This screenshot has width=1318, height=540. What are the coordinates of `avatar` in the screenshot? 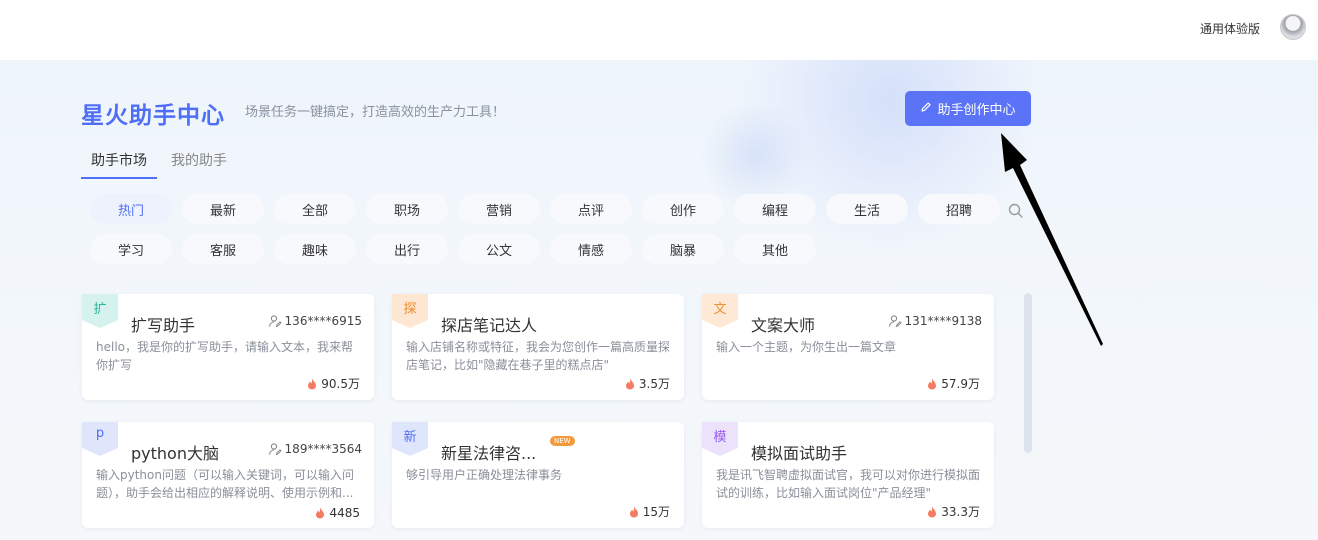 It's located at (1293, 27).